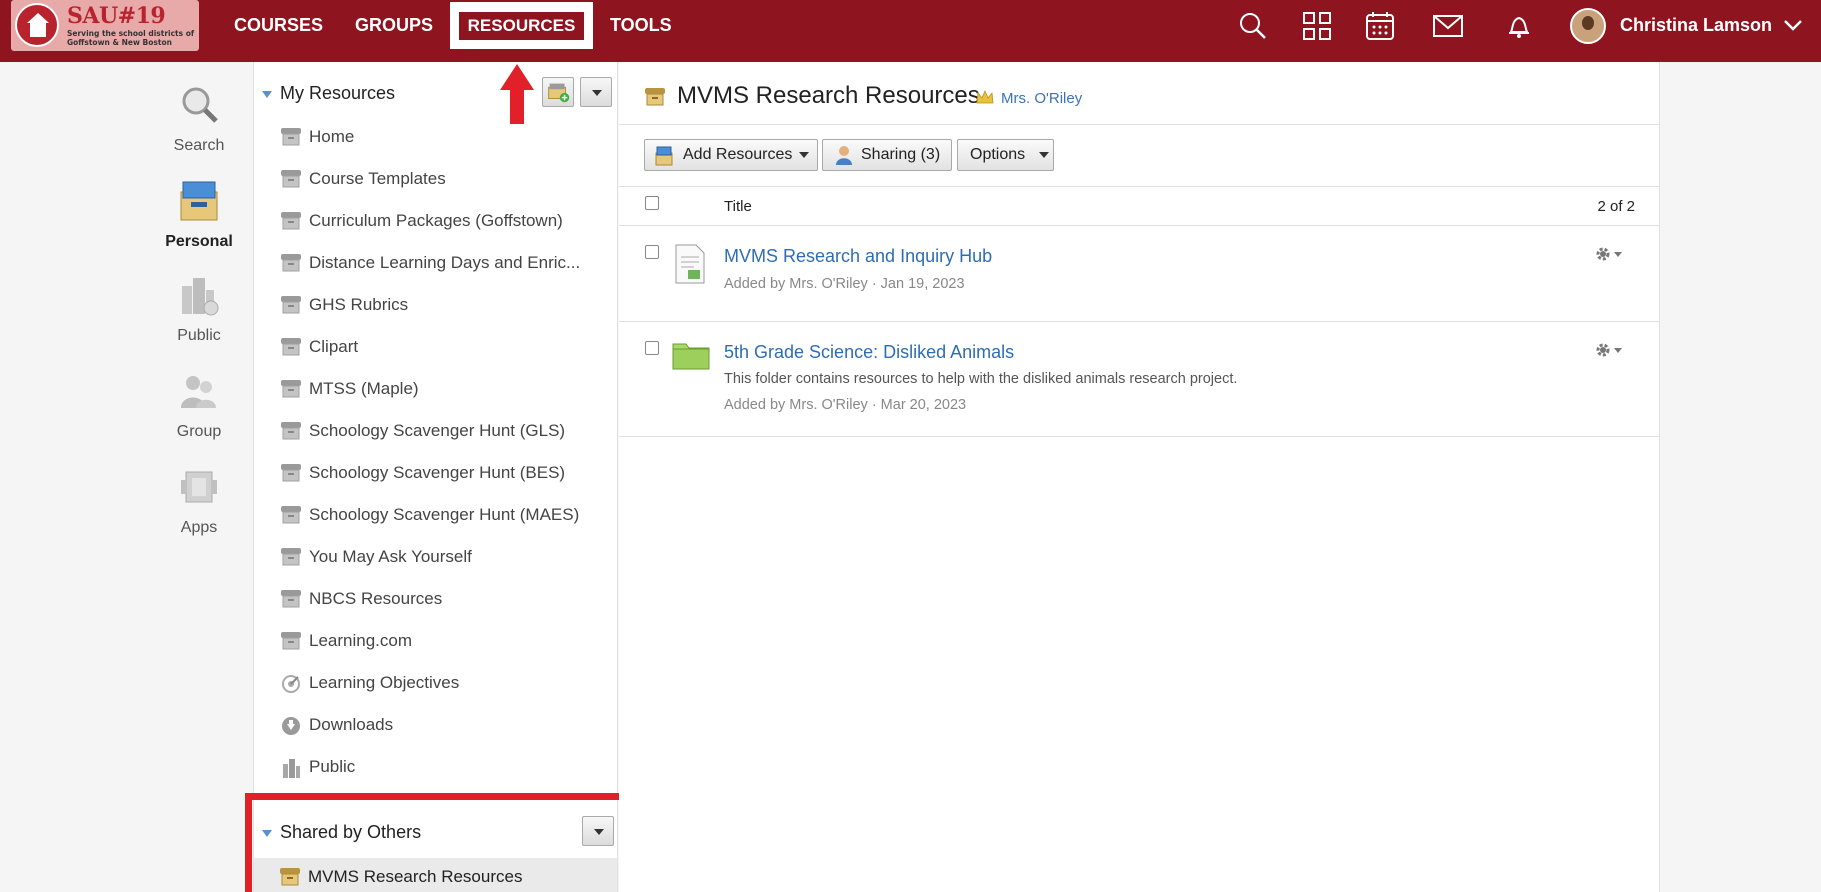 The height and width of the screenshot is (892, 1821). I want to click on add-box-icon, so click(559, 93).